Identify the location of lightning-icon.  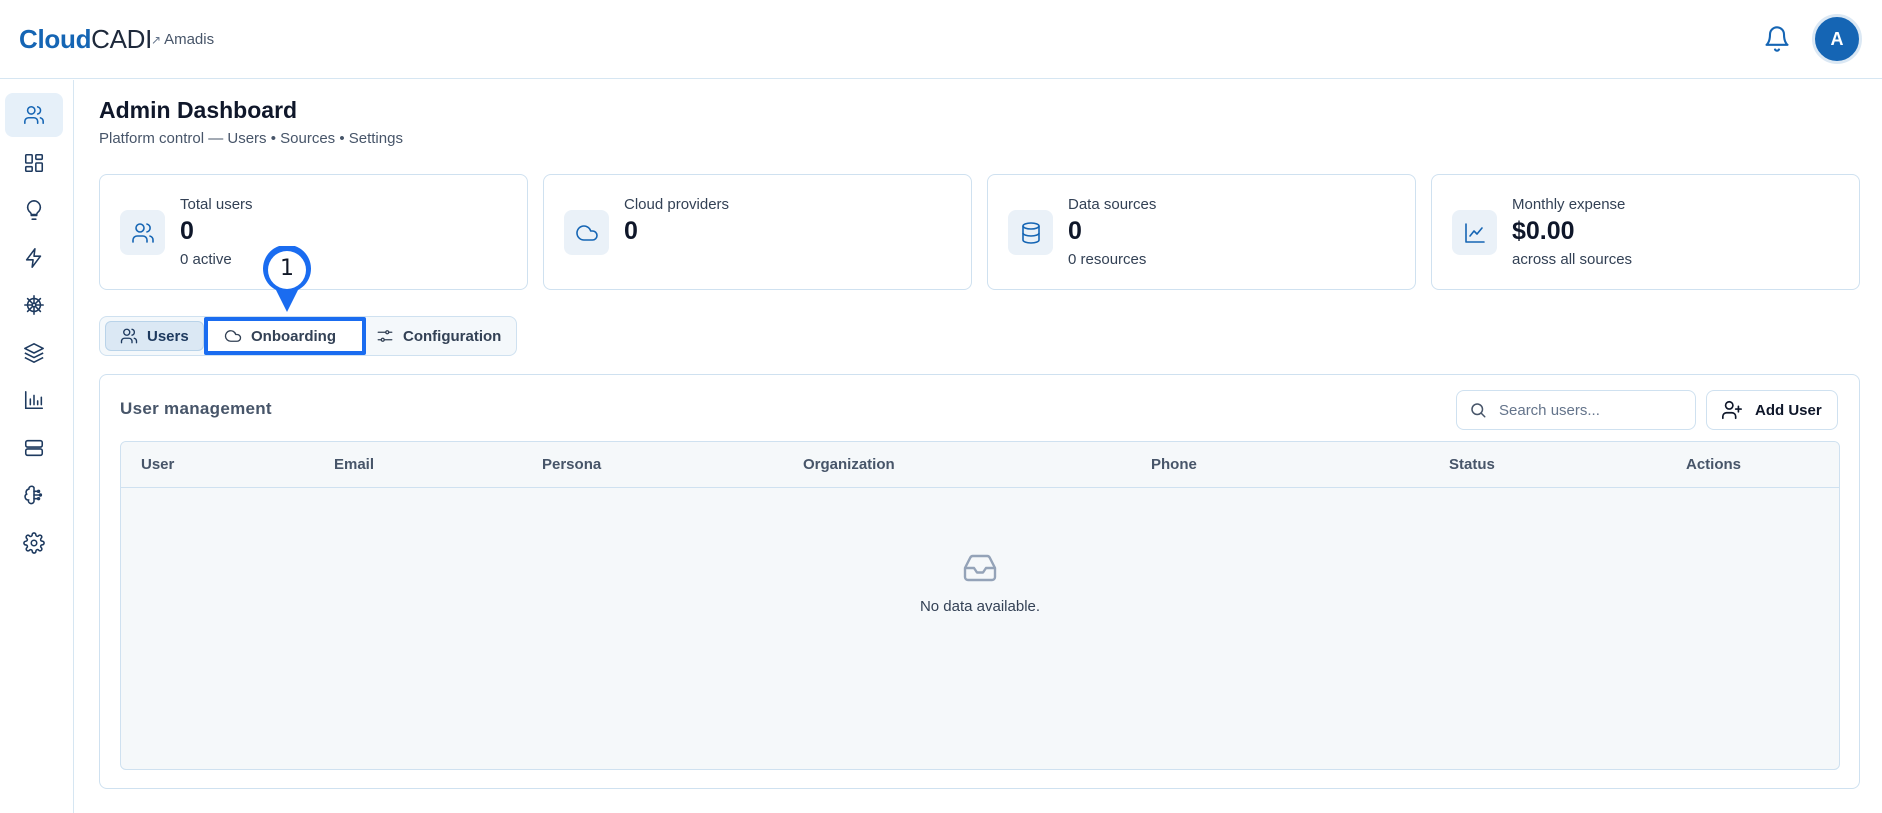
(33, 258).